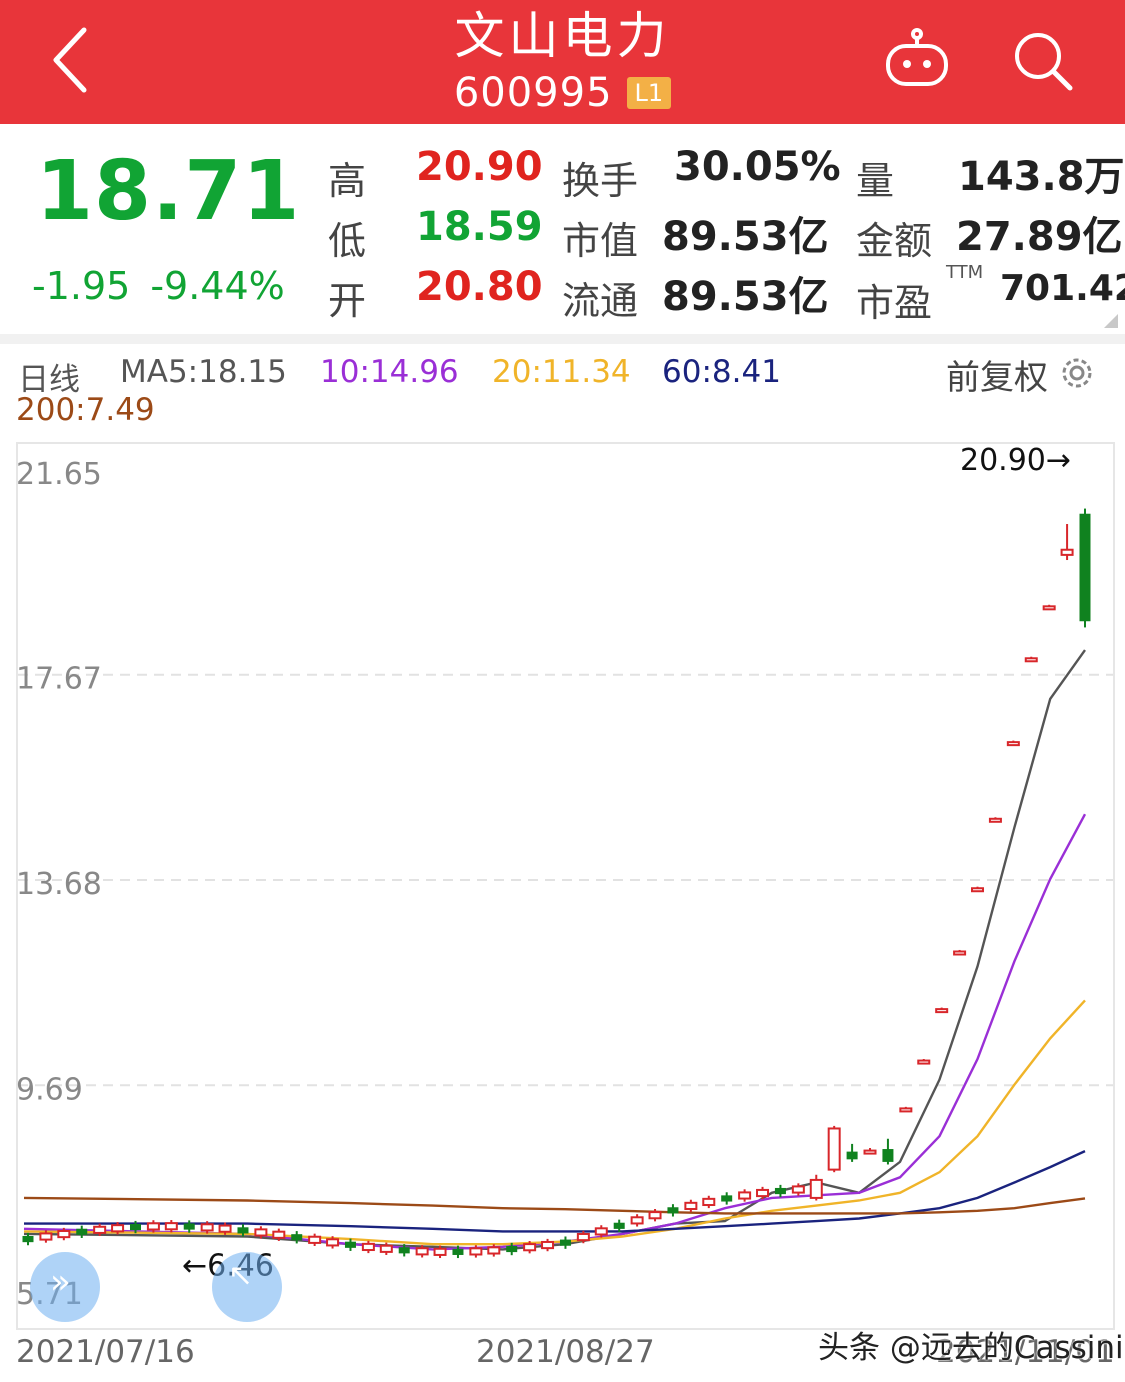  Describe the element at coordinates (347, 301) in the screenshot. I see `open-label: 开` at that location.